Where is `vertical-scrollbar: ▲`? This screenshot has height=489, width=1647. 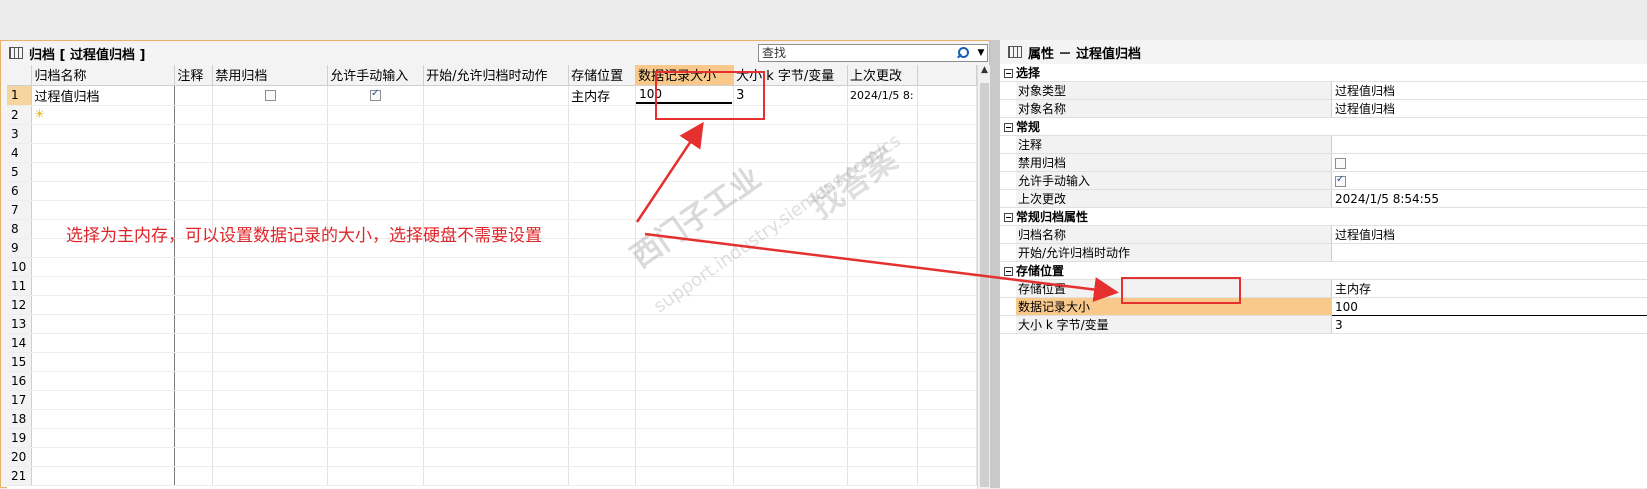 vertical-scrollbar: ▲ is located at coordinates (984, 277).